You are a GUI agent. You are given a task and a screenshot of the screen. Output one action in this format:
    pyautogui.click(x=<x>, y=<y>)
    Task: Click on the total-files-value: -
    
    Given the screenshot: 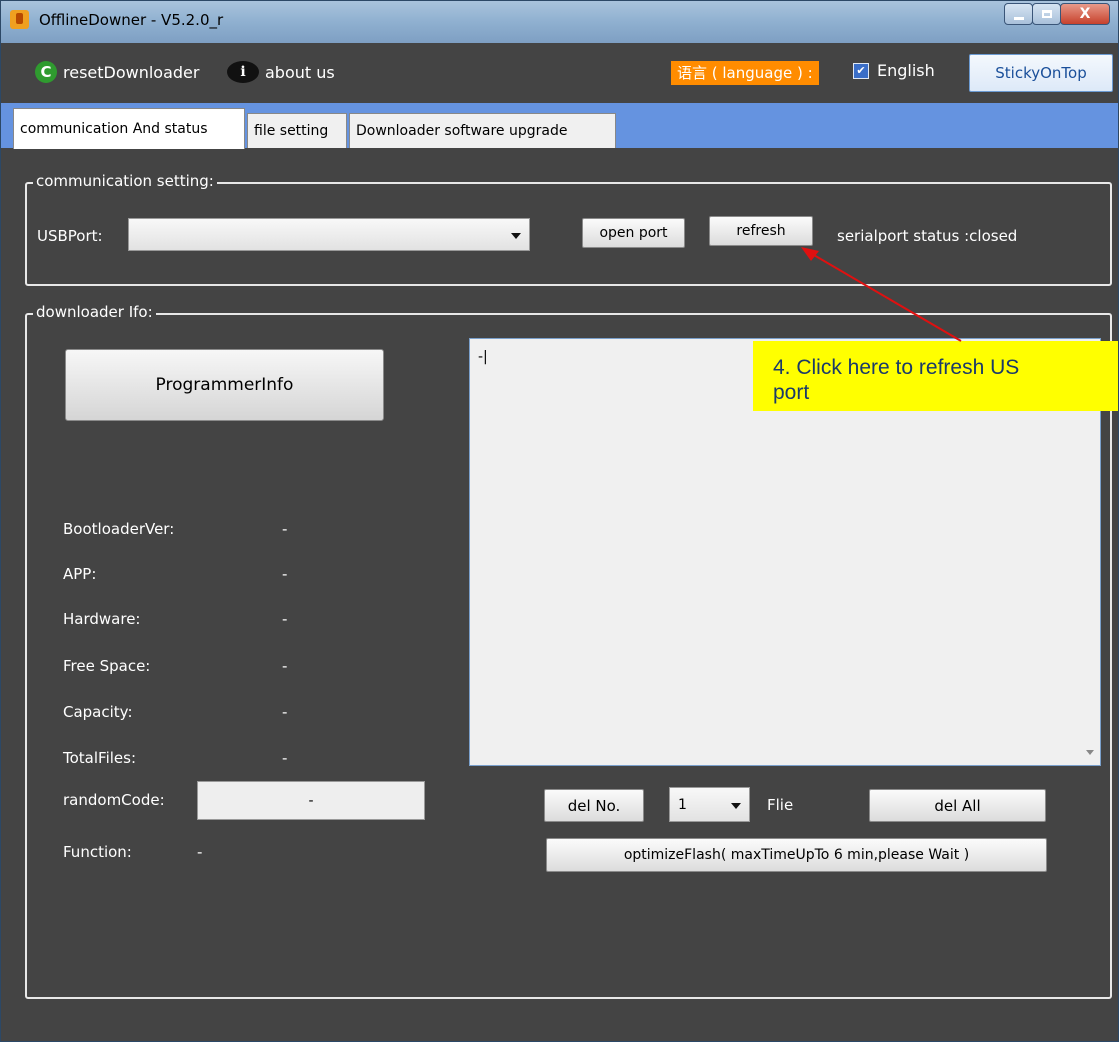 What is the action you would take?
    pyautogui.click(x=285, y=758)
    